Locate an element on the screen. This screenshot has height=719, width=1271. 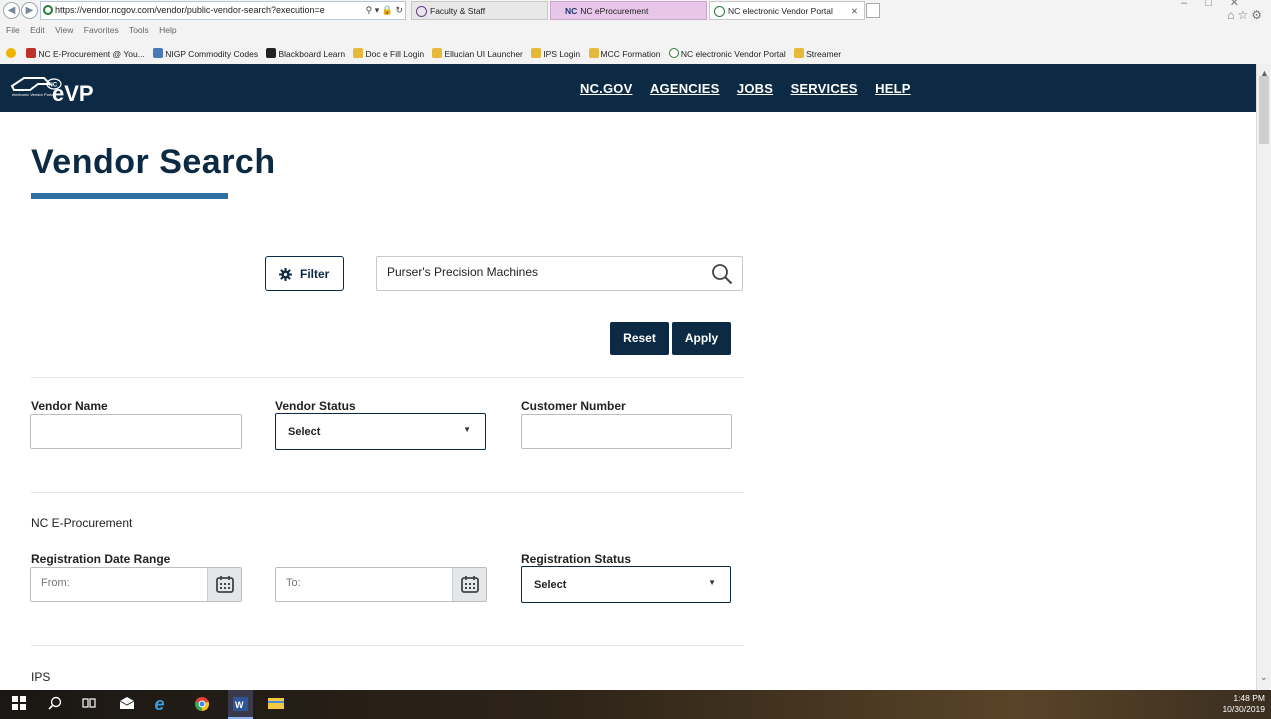
registration-status-value: Select is located at coordinates (550, 585).